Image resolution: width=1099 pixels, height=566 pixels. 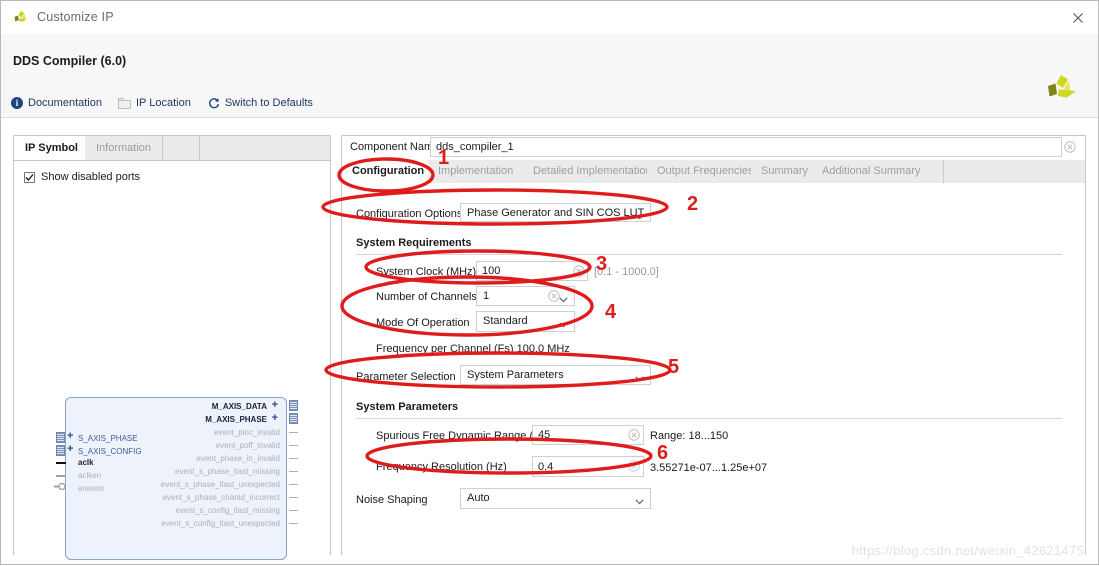 I want to click on component-name-row: Component Name, so click(x=713, y=147).